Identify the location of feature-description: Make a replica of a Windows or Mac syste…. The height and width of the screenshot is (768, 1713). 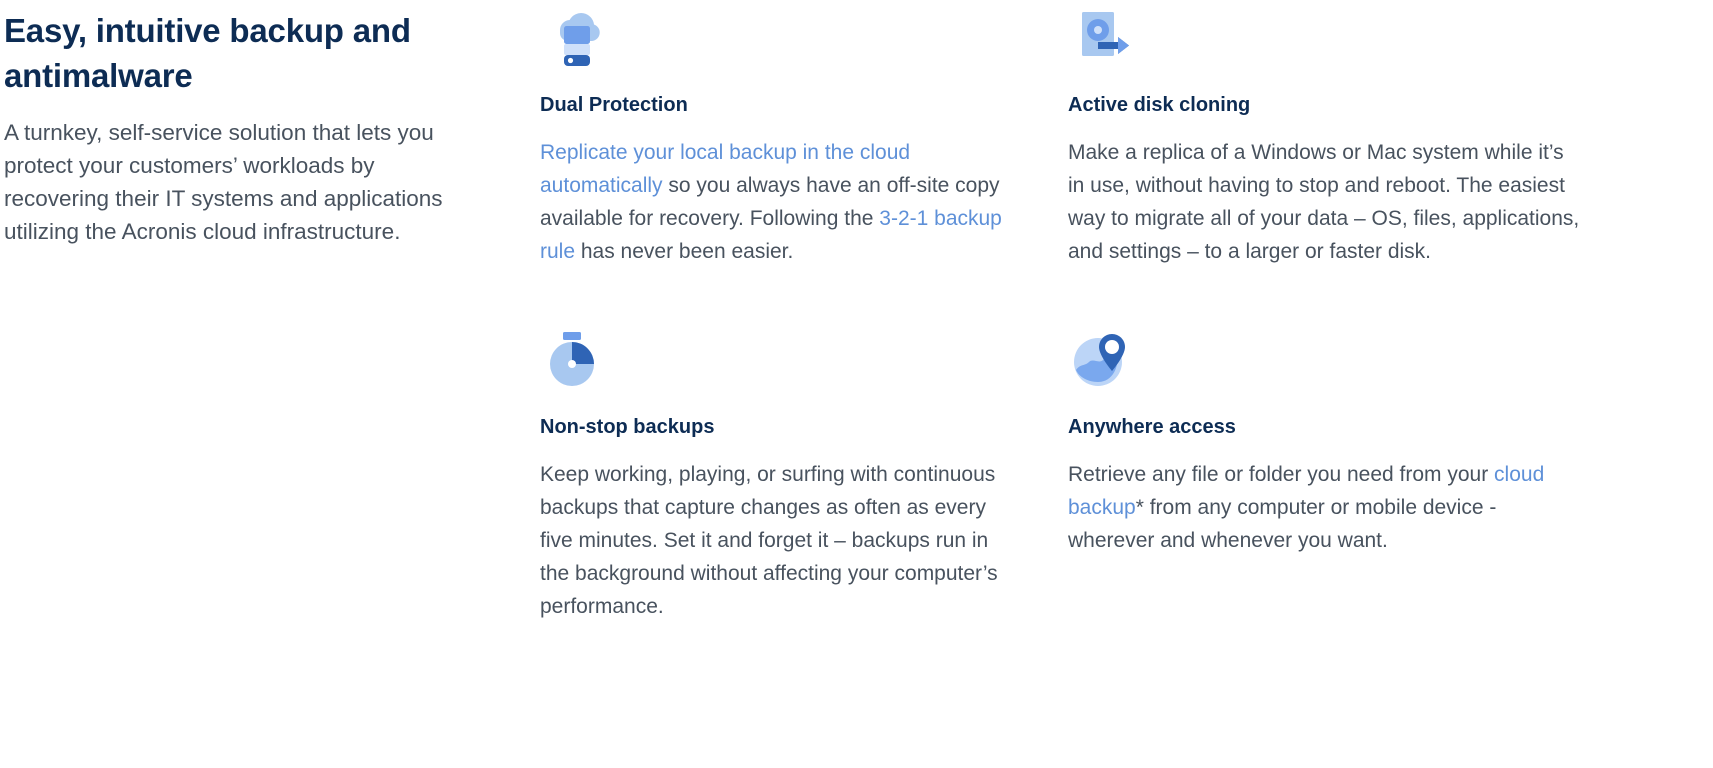
(1326, 202).